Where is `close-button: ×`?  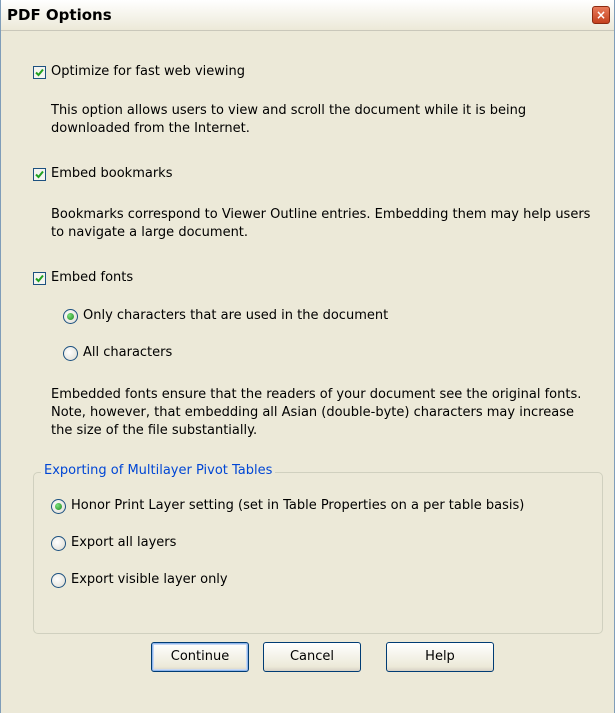 close-button: × is located at coordinates (601, 15).